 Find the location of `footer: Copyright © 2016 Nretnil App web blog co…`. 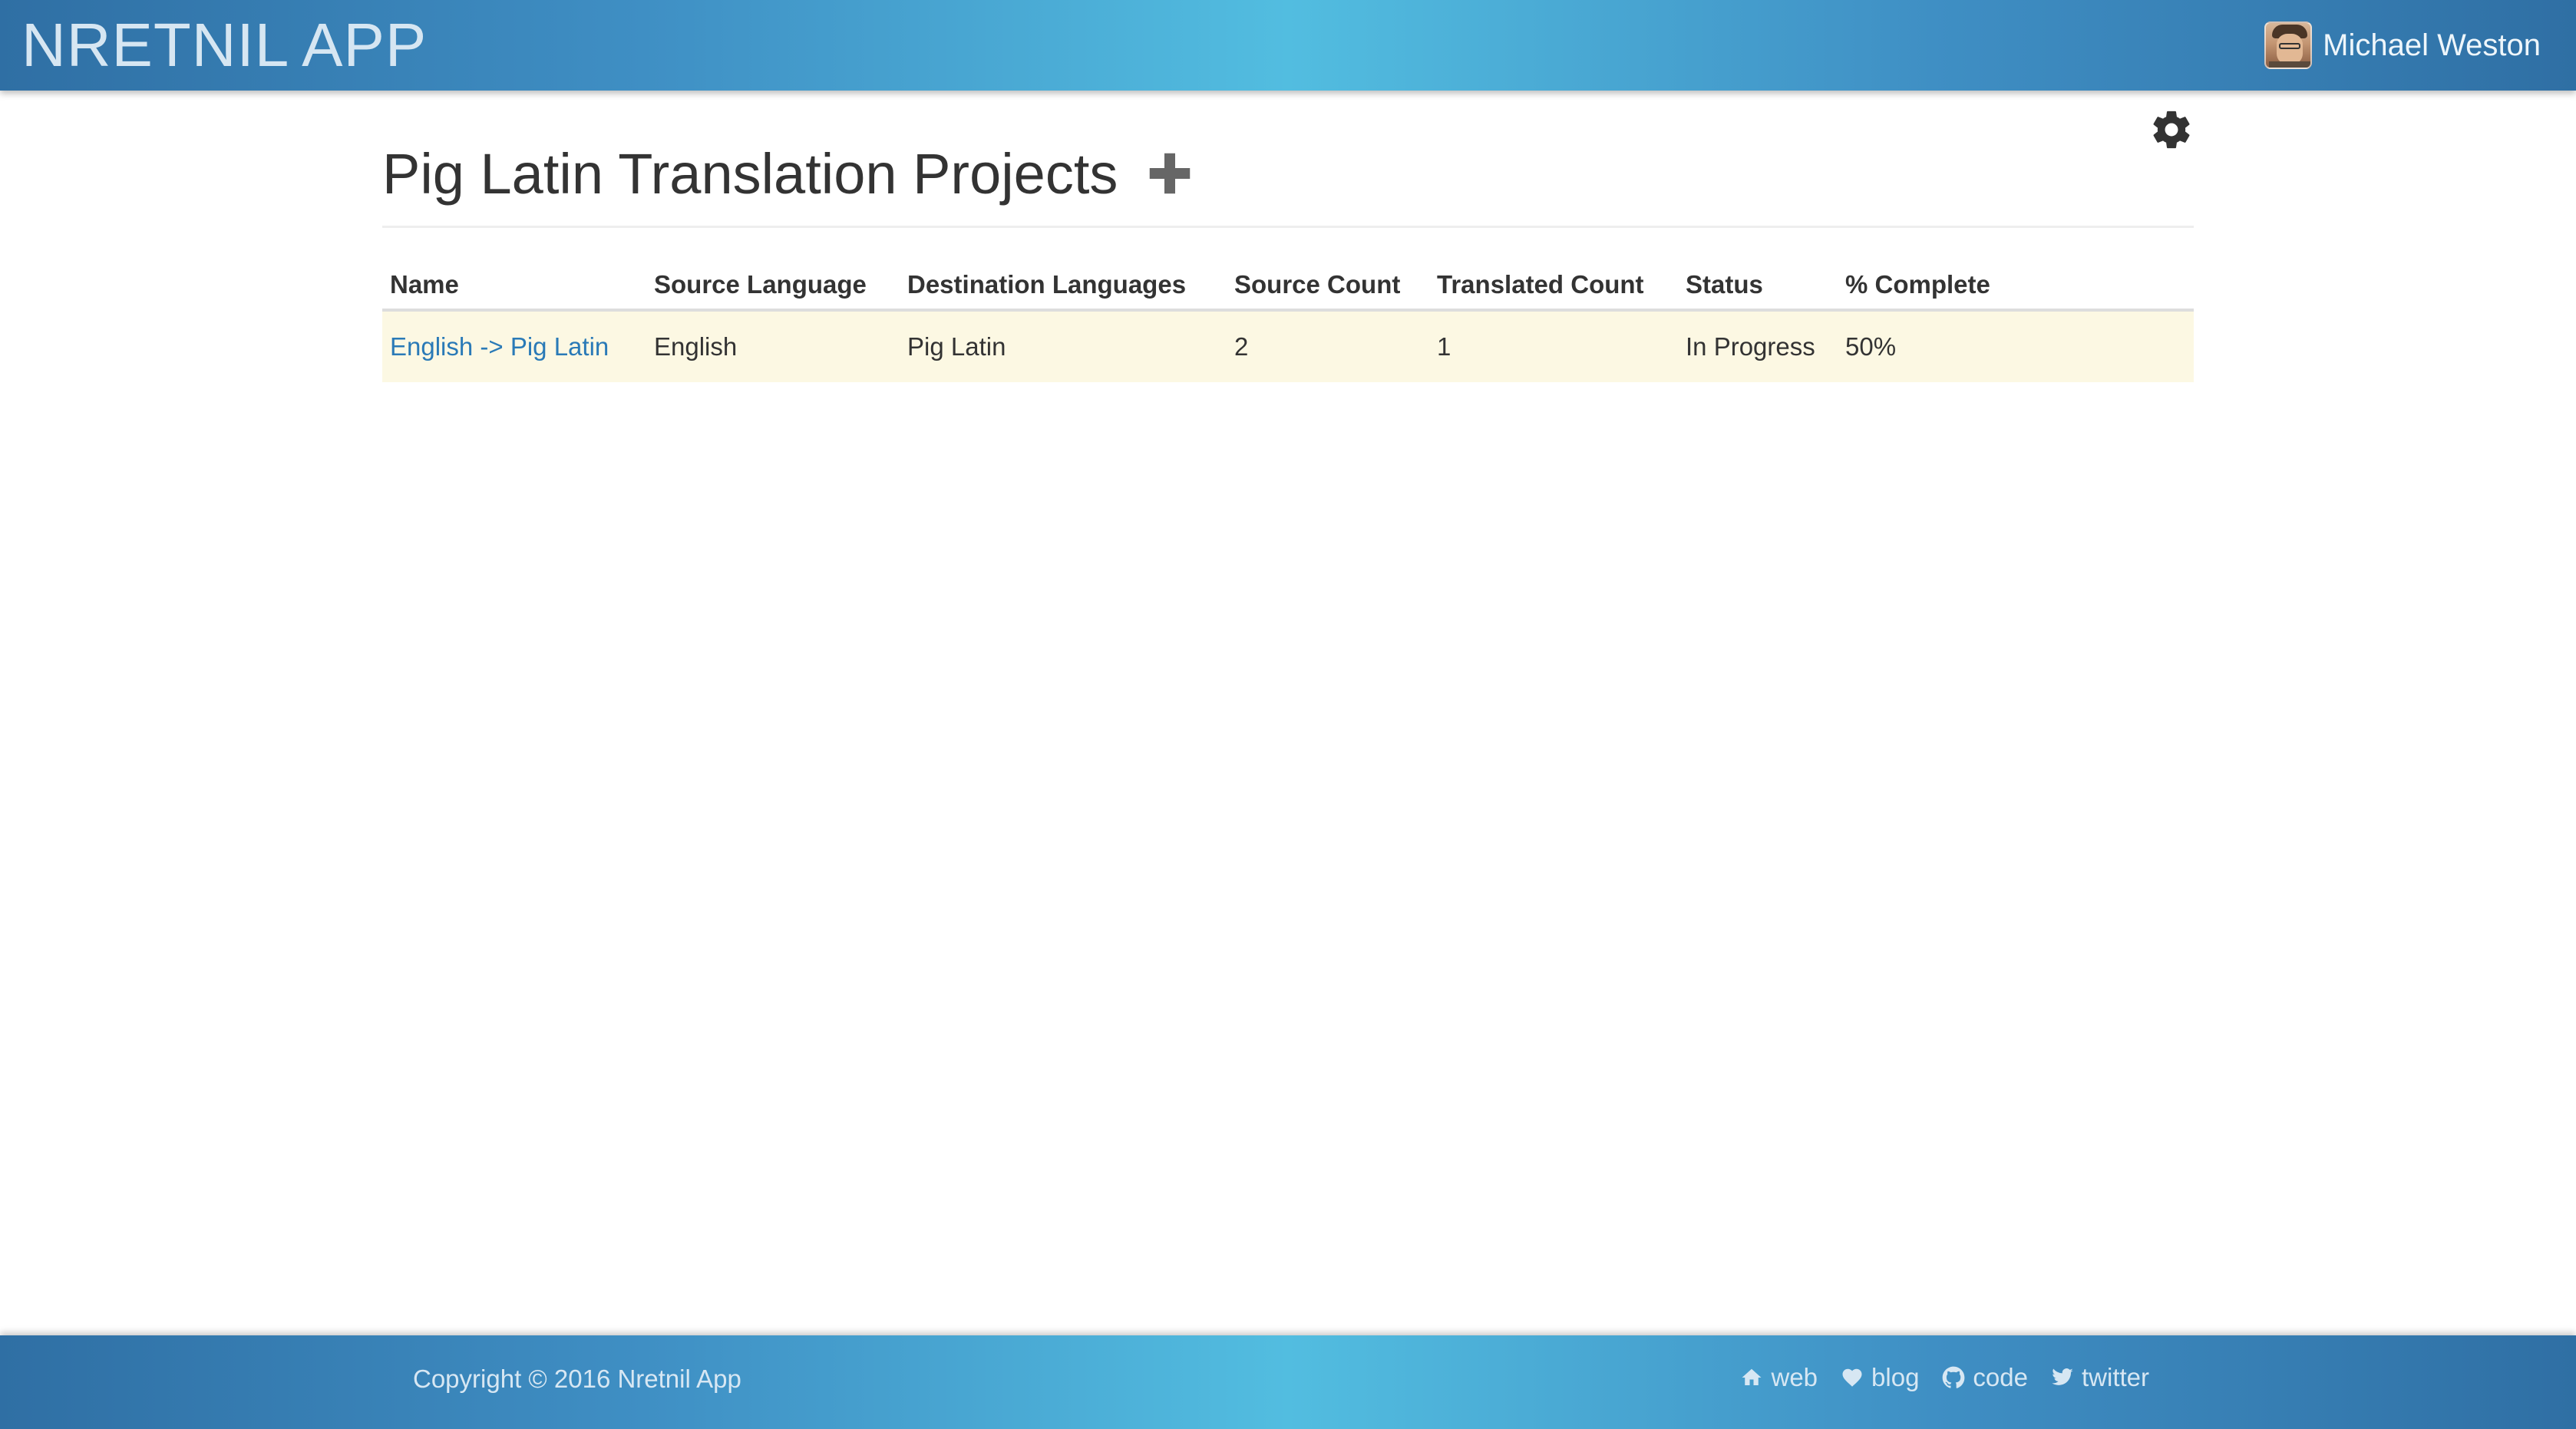

footer: Copyright © 2016 Nretnil App web blog co… is located at coordinates (1288, 1382).